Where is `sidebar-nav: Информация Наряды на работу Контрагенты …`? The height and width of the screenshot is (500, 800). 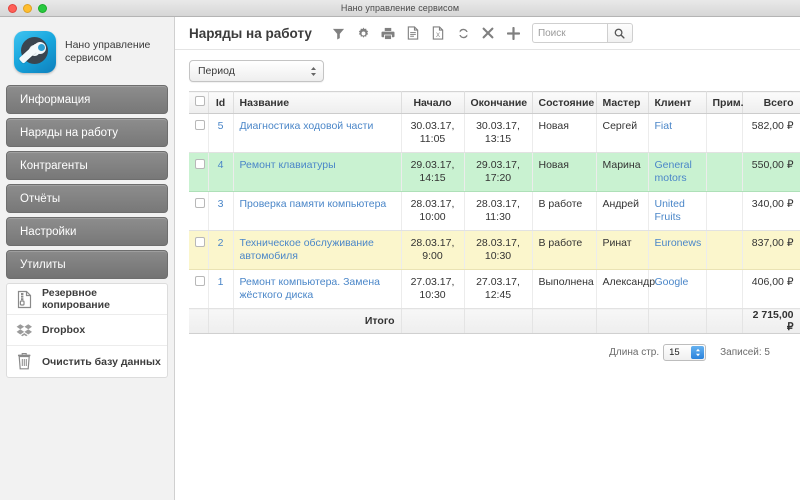
sidebar-nav: Информация Наряды на работу Контрагенты … is located at coordinates (87, 182).